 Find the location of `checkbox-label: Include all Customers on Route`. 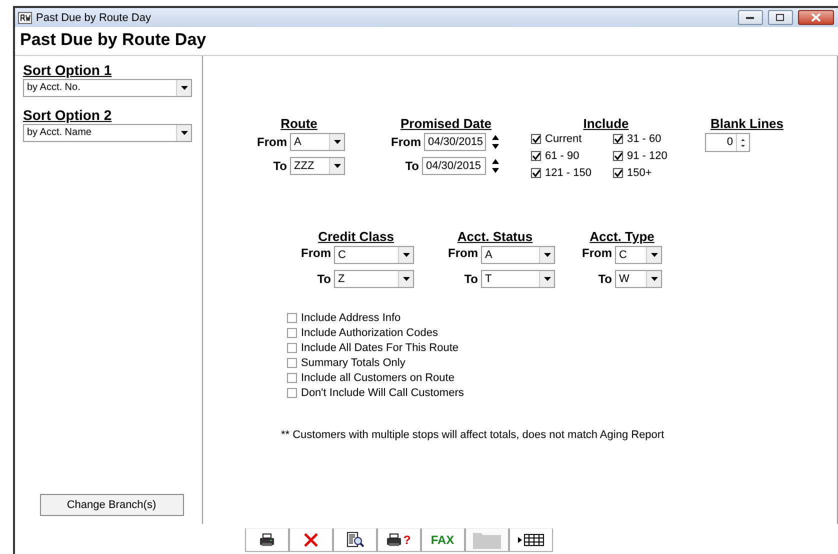

checkbox-label: Include all Customers on Route is located at coordinates (377, 378).